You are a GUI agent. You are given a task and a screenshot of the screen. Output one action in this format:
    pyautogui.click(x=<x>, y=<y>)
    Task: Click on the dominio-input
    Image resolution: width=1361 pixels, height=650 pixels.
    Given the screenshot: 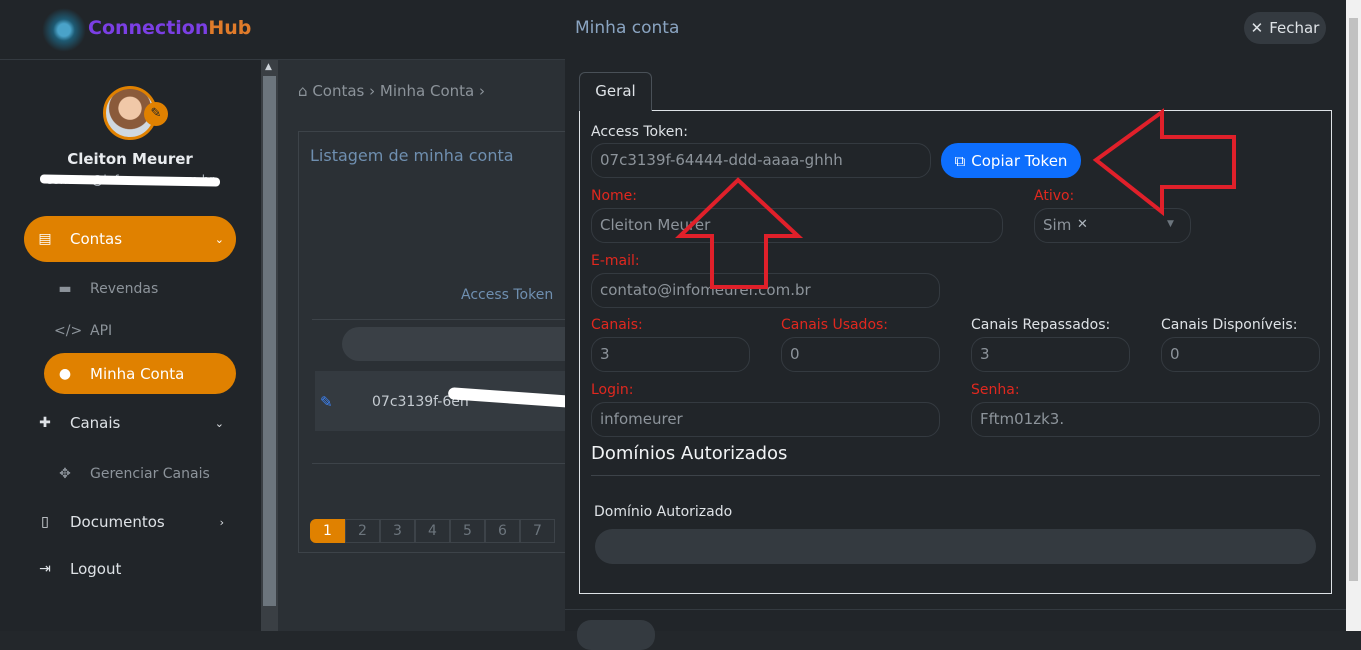 What is the action you would take?
    pyautogui.click(x=955, y=546)
    